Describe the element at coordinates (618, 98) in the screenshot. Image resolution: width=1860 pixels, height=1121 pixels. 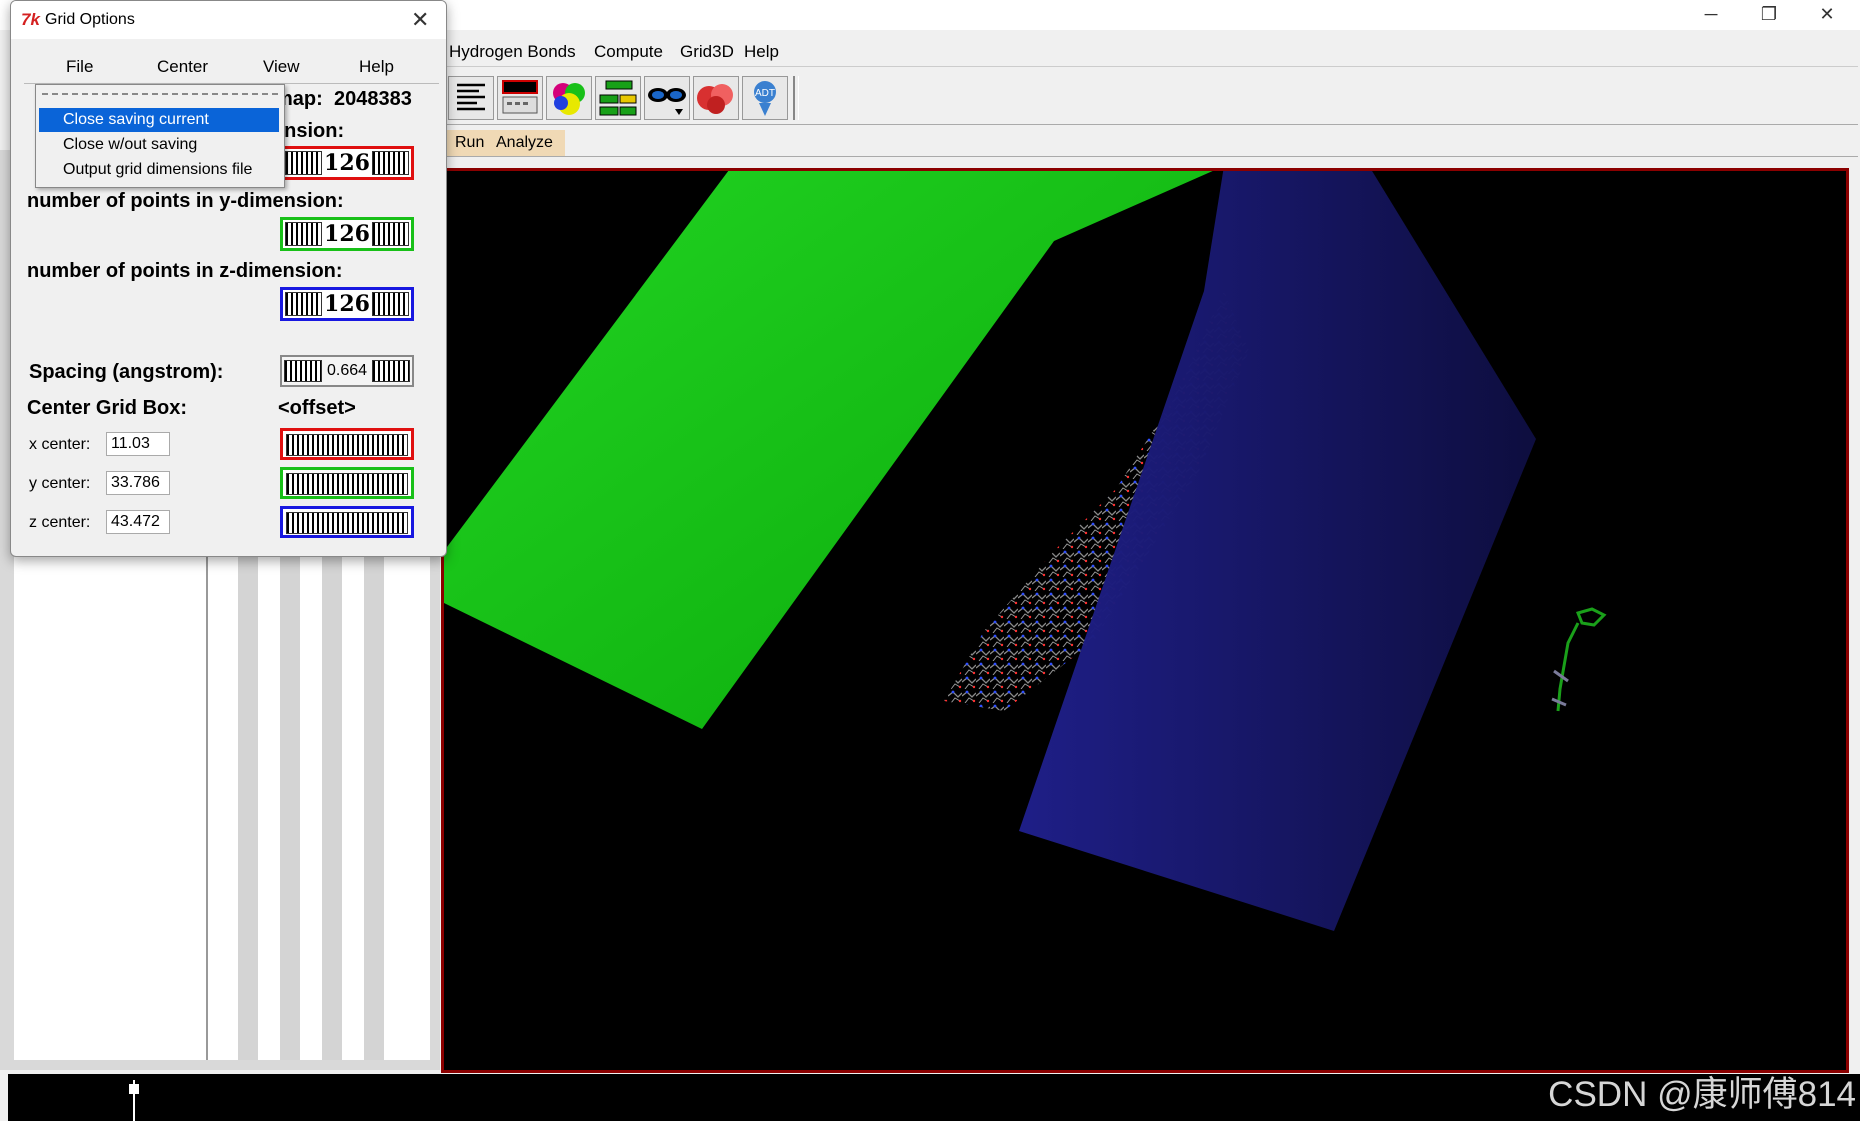
I see `tree-icon` at that location.